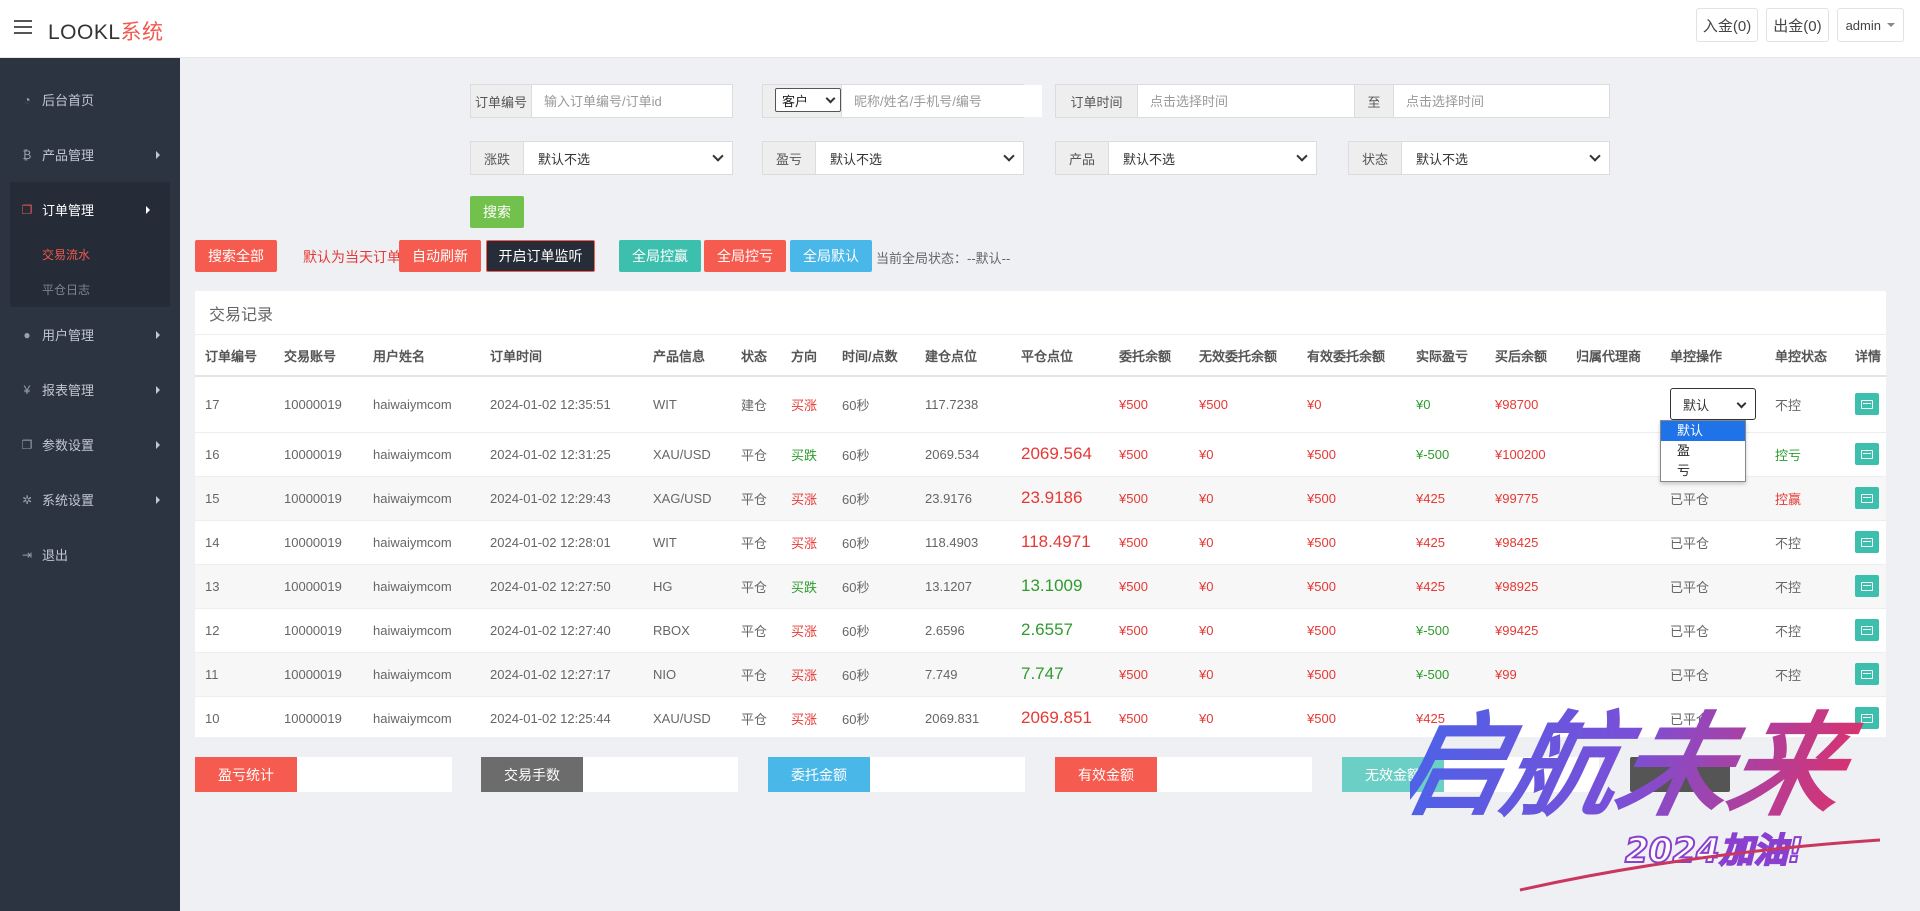 This screenshot has height=911, width=1920. I want to click on summary-invalid: 无效金额, so click(1470, 774).